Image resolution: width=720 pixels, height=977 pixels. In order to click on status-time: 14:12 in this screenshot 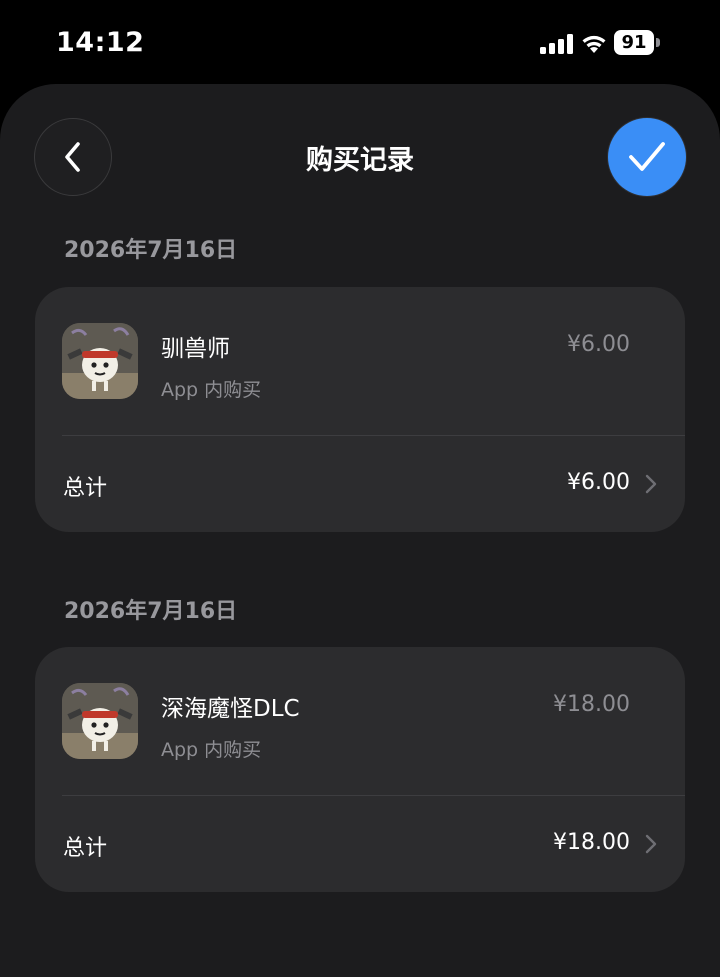, I will do `click(100, 42)`.